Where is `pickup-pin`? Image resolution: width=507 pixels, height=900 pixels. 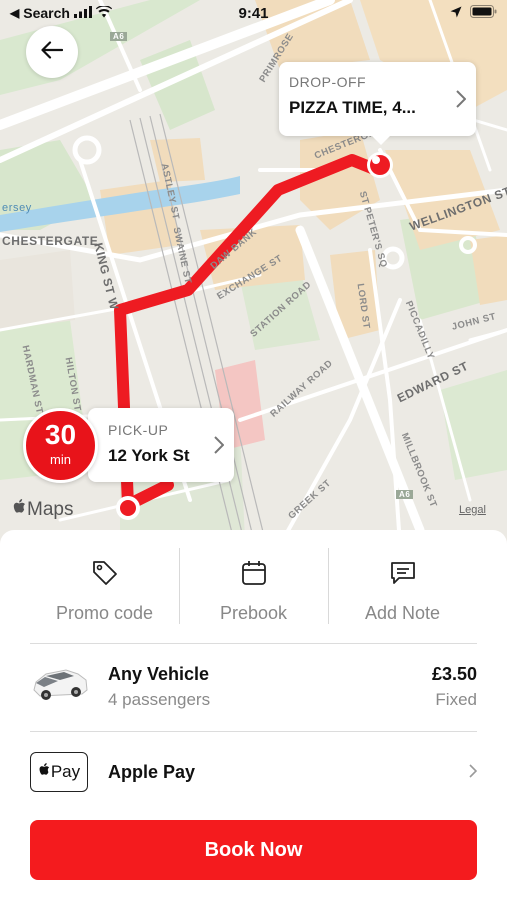 pickup-pin is located at coordinates (128, 508).